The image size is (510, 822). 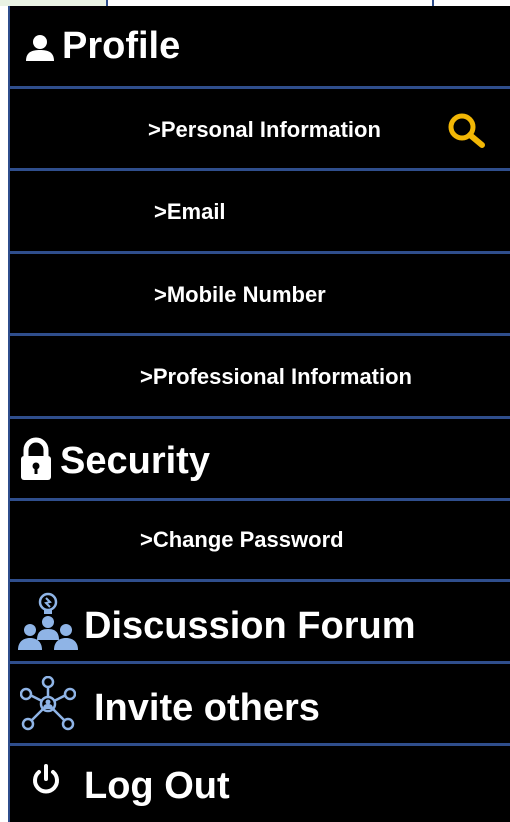 I want to click on menu-section-log-out-label: Log Out, so click(x=157, y=786).